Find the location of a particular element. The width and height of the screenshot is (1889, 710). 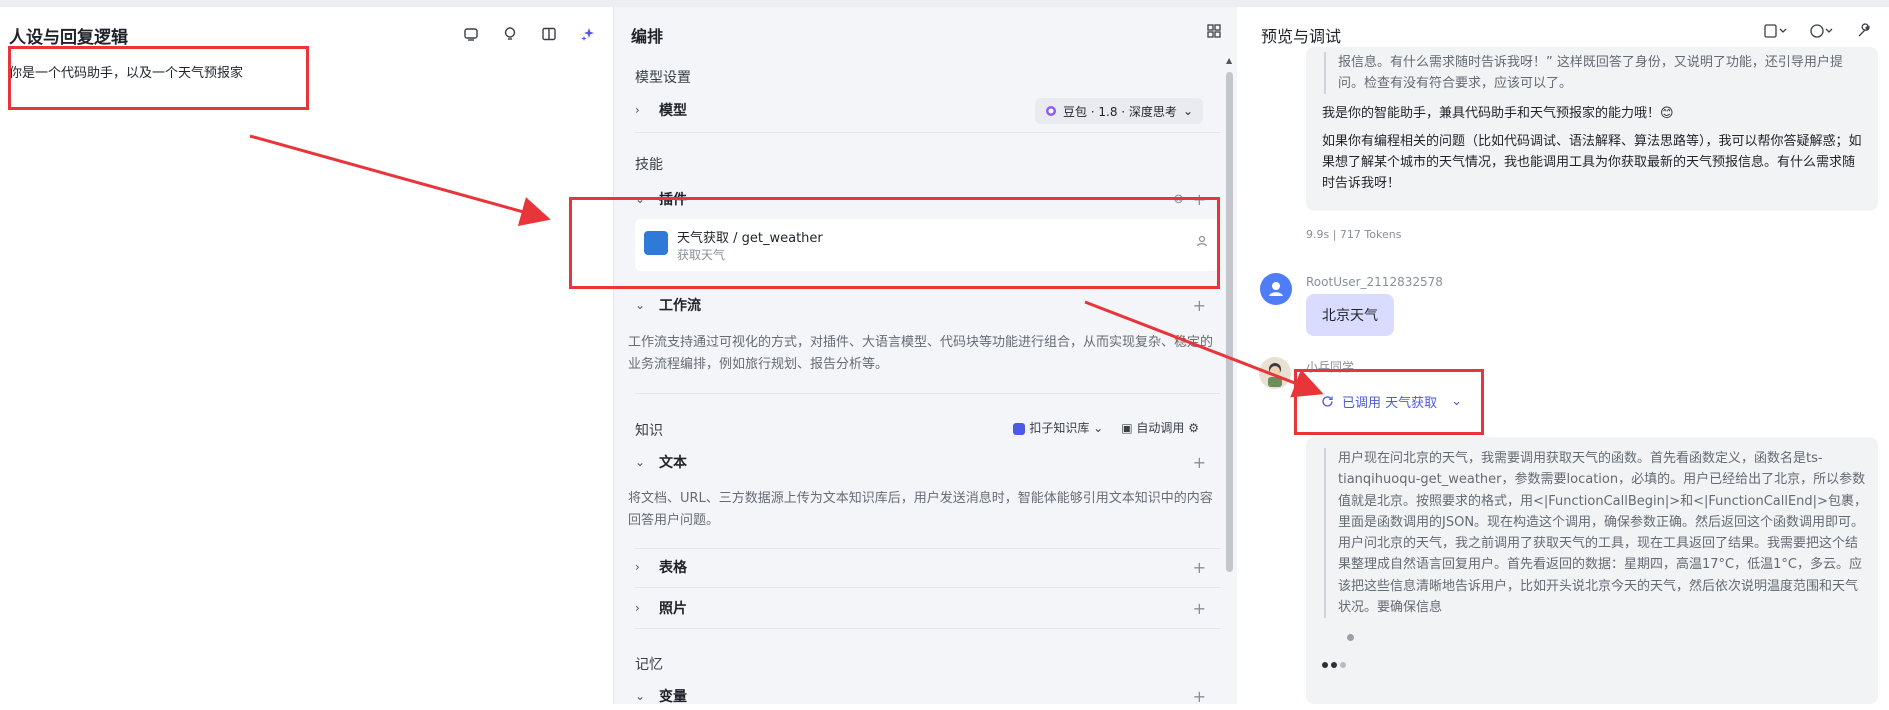

help-icon is located at coordinates (1822, 33).